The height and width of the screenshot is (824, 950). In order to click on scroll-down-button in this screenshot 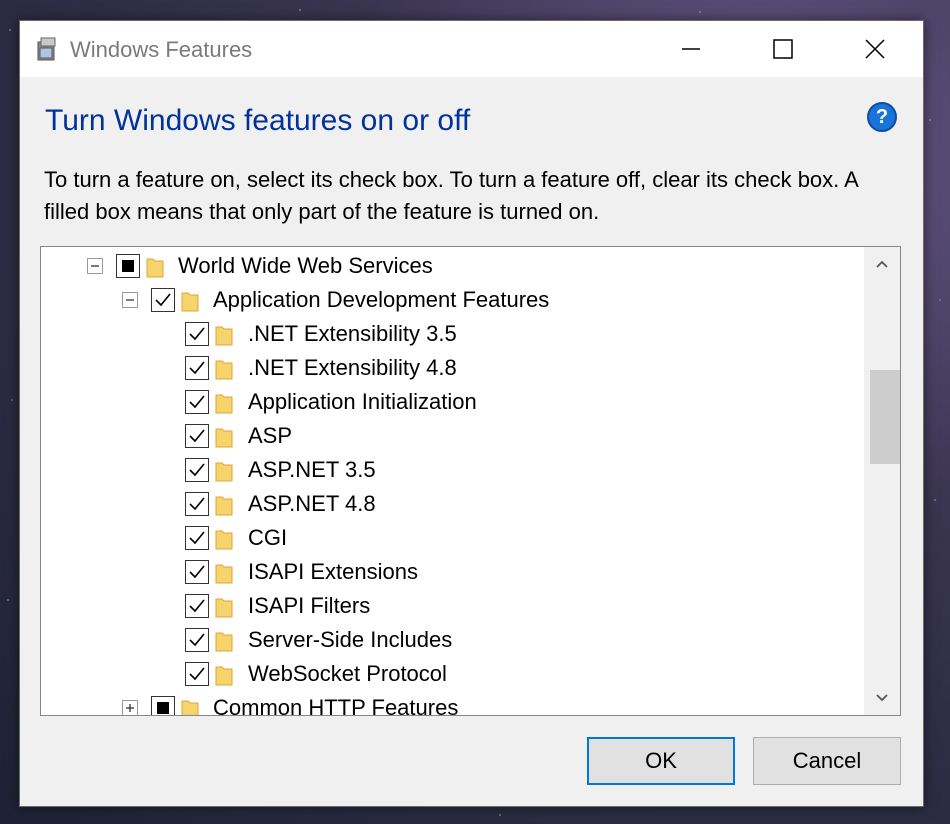, I will do `click(882, 698)`.